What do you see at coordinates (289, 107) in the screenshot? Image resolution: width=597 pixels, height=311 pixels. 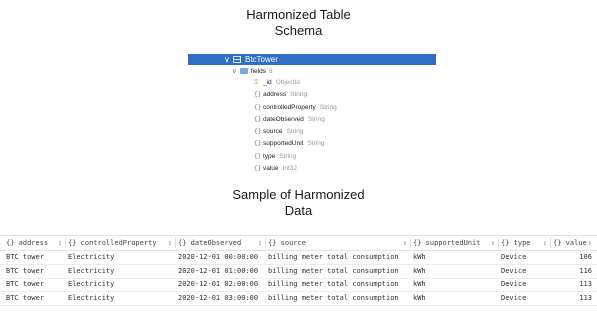 I see `field-name: controlledProperty` at bounding box center [289, 107].